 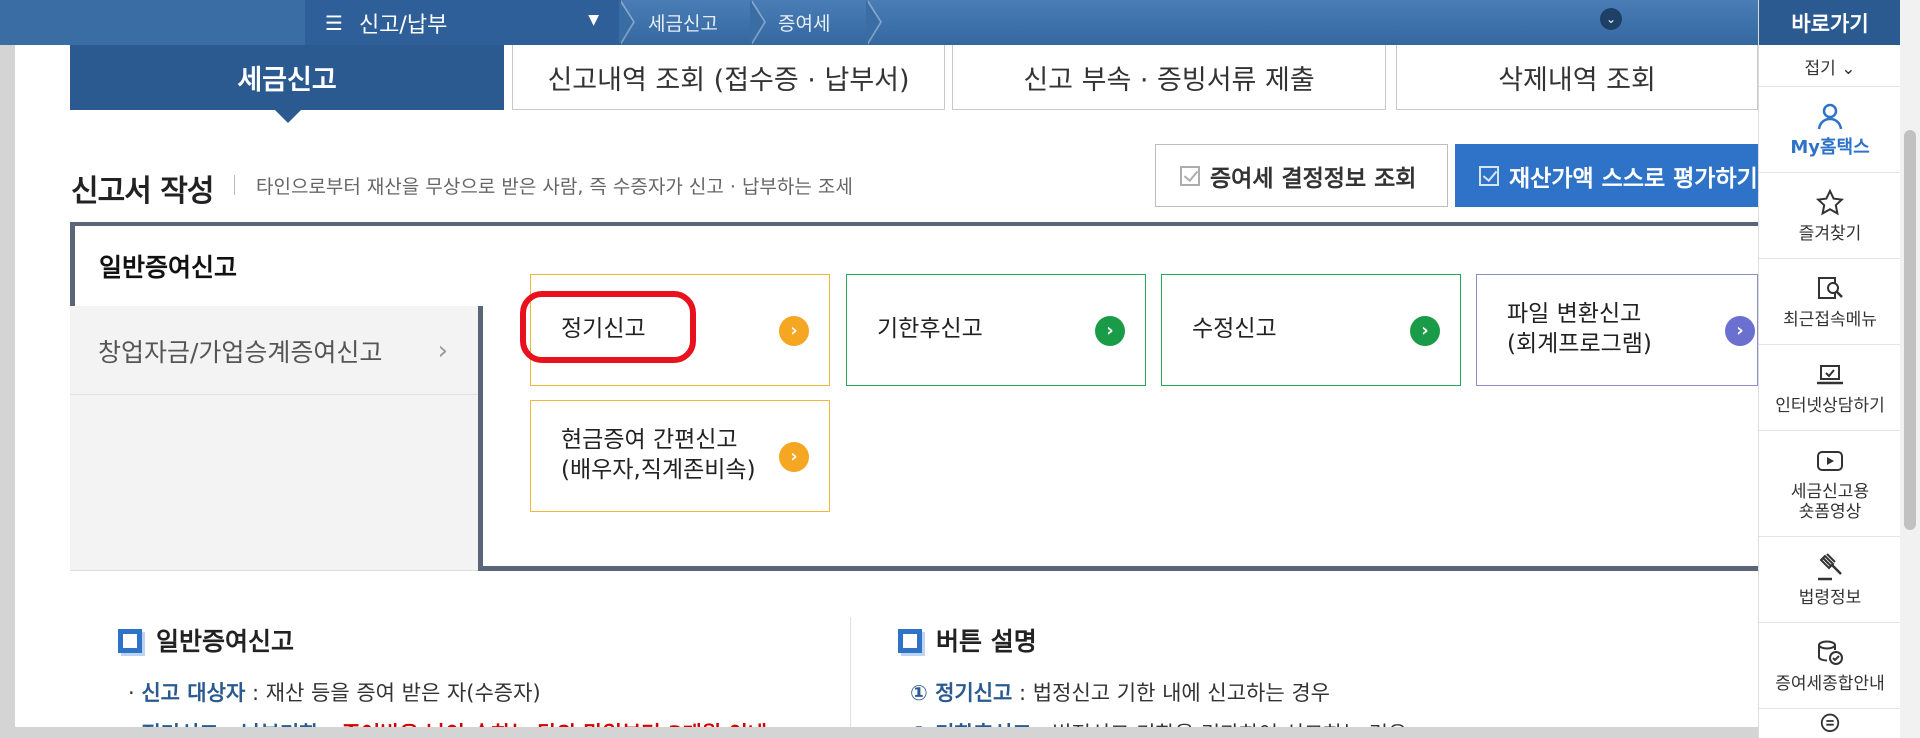 I want to click on card-cash-gift-simple: 현금증여 간편신고 (배우자,직계존비속) ›, so click(x=680, y=456).